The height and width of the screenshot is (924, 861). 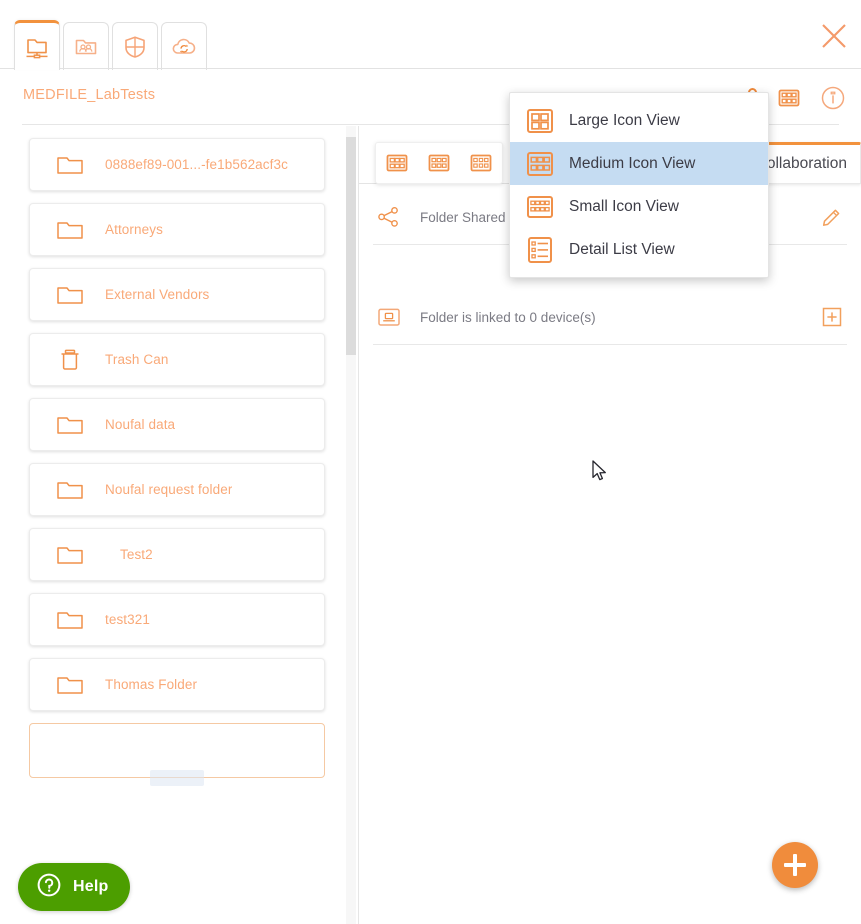 What do you see at coordinates (789, 98) in the screenshot?
I see `grid-view-icon` at bounding box center [789, 98].